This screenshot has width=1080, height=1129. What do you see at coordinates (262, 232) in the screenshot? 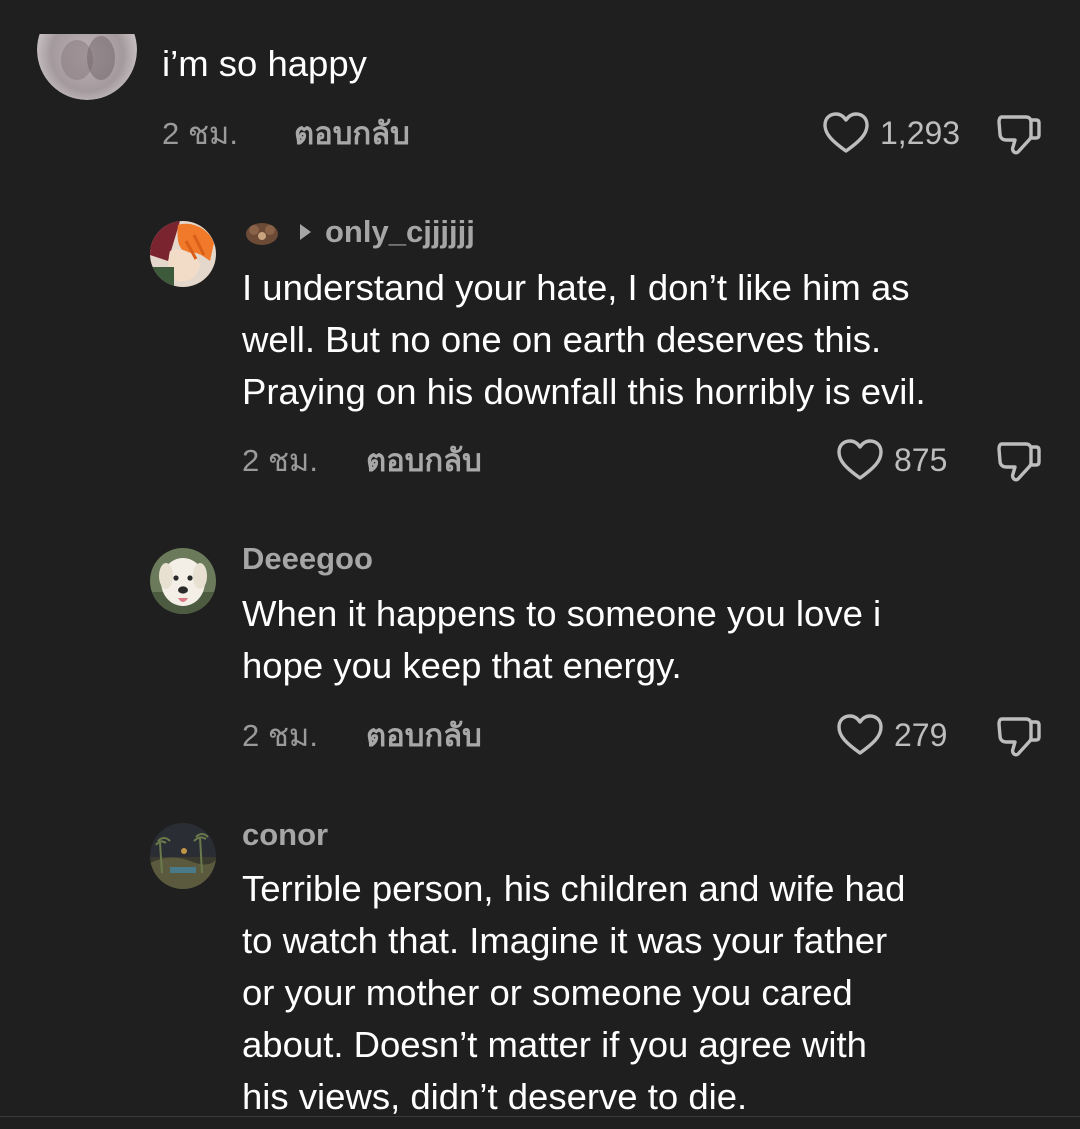
I see `reply-to-avatar` at bounding box center [262, 232].